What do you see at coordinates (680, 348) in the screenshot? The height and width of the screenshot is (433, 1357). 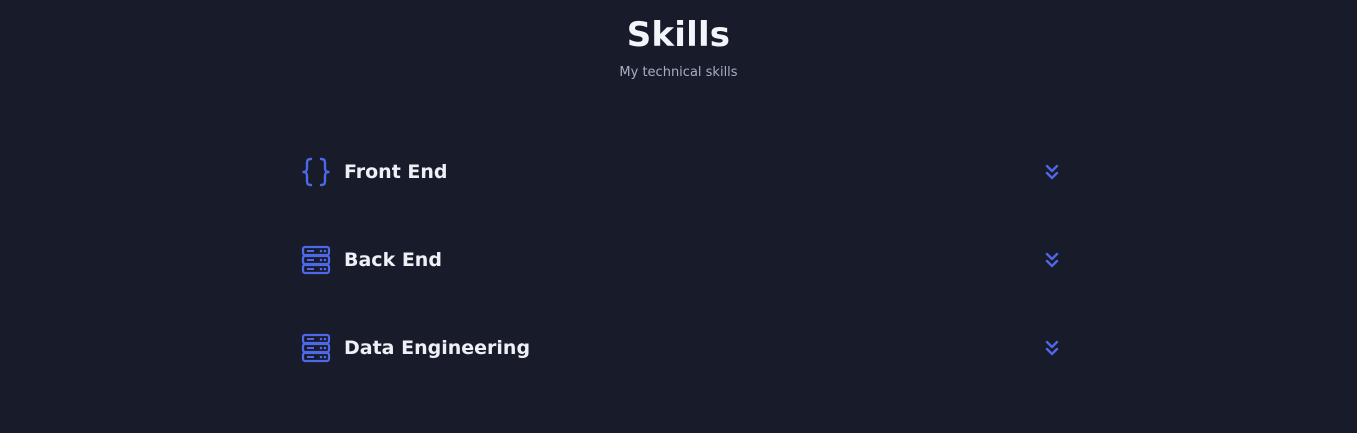 I see `skill-accordion-data-engineering: Data Engineering` at bounding box center [680, 348].